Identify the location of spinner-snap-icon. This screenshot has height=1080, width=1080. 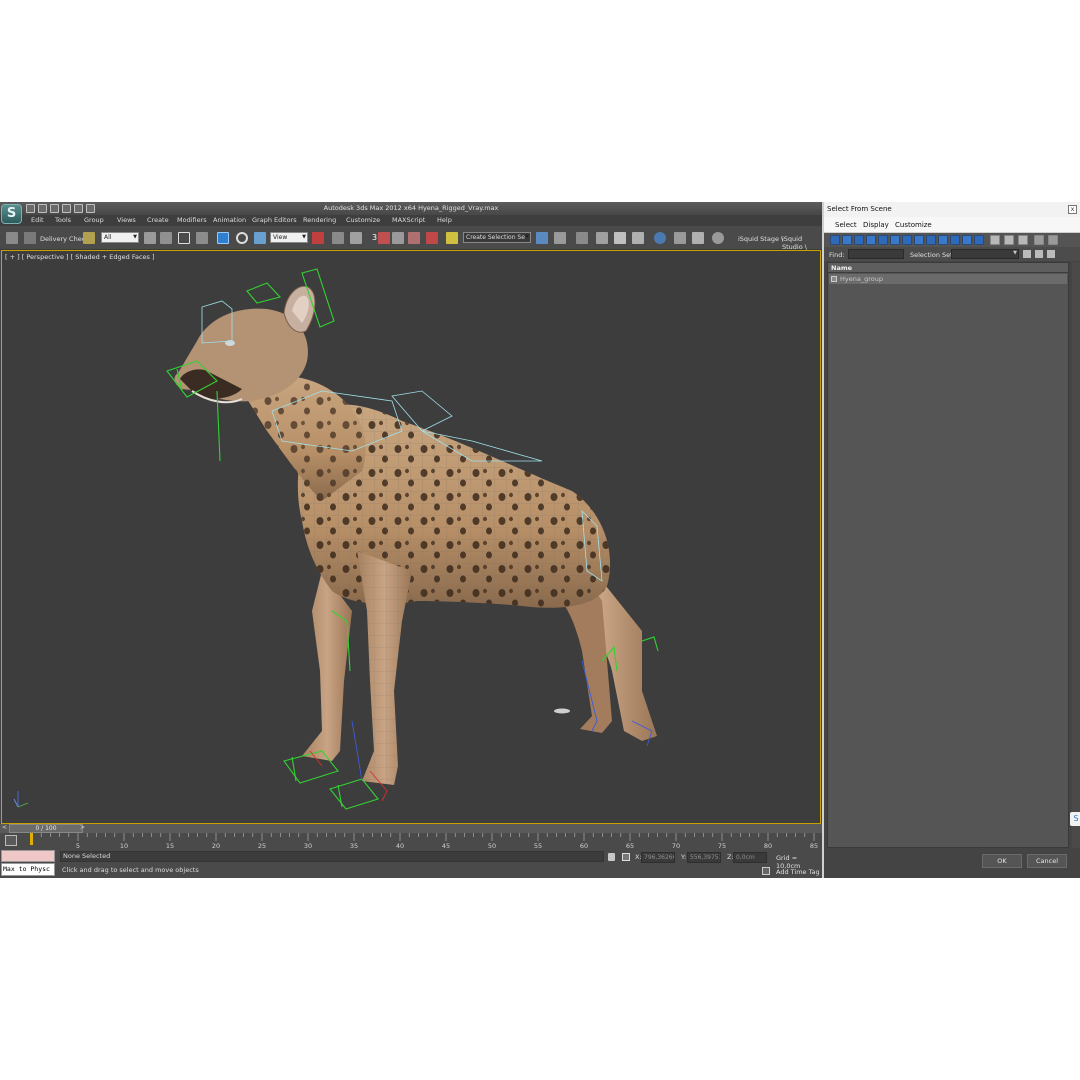
(432, 238).